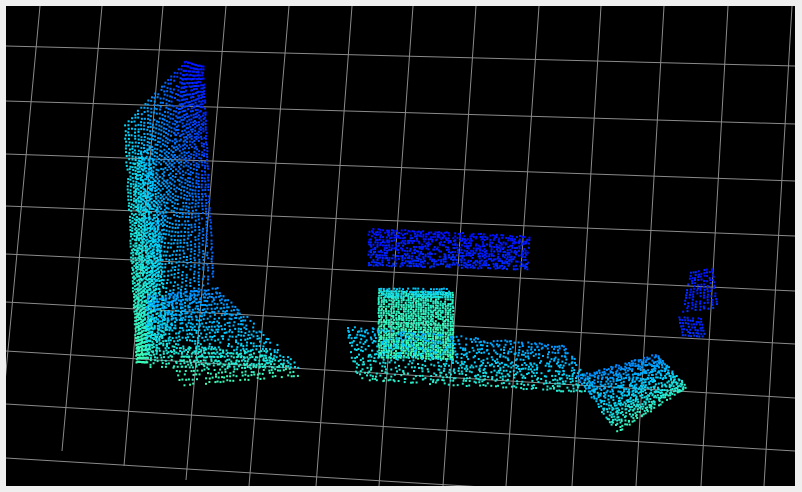 Image resolution: width=802 pixels, height=492 pixels. What do you see at coordinates (222, 337) in the screenshot?
I see `floor-left-patch` at bounding box center [222, 337].